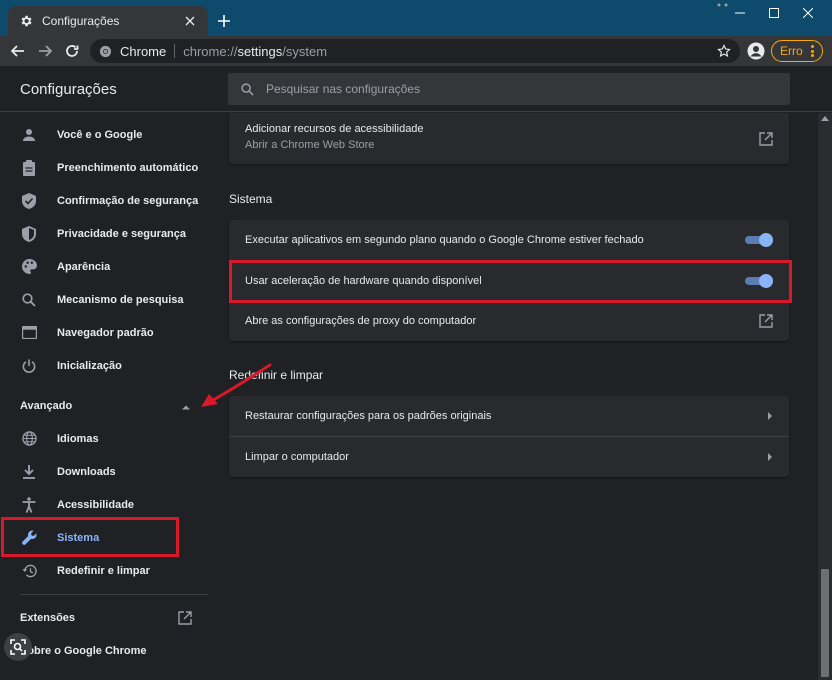 This screenshot has height=680, width=832. I want to click on sidebar-item-downloads: Downloads, so click(104, 471).